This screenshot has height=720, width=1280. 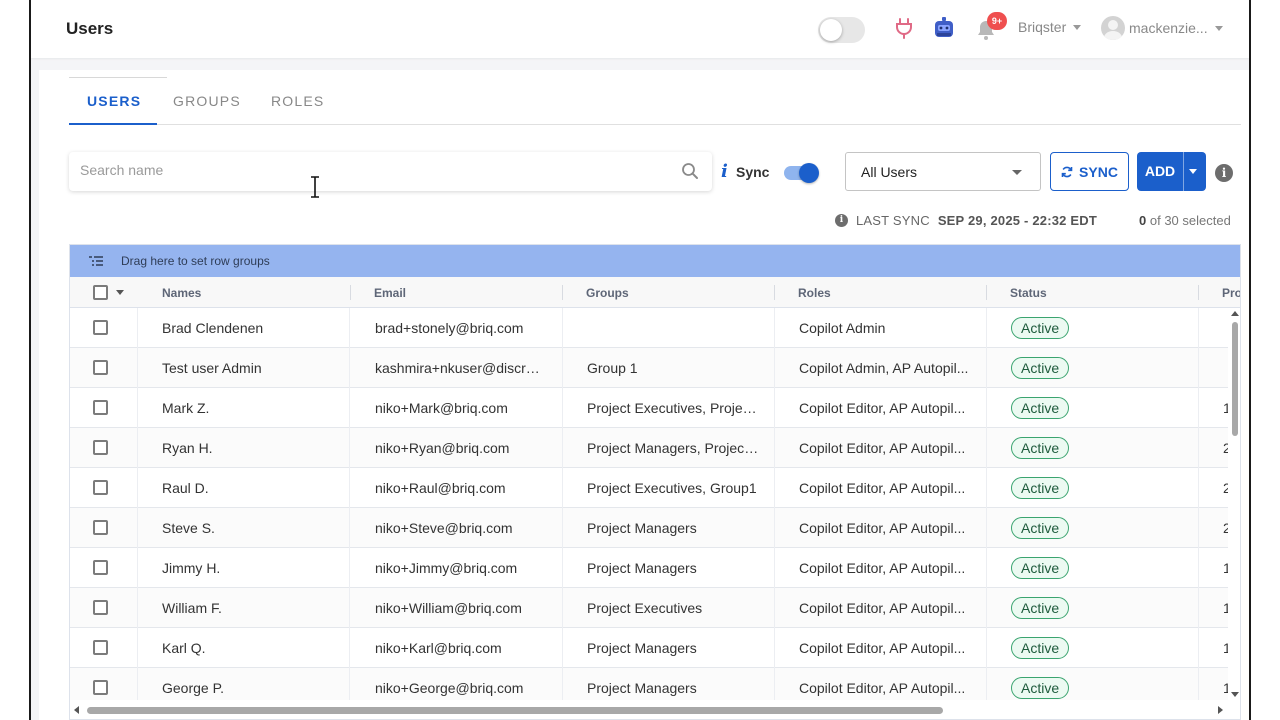 I want to click on scroll-left-icon, so click(x=76, y=710).